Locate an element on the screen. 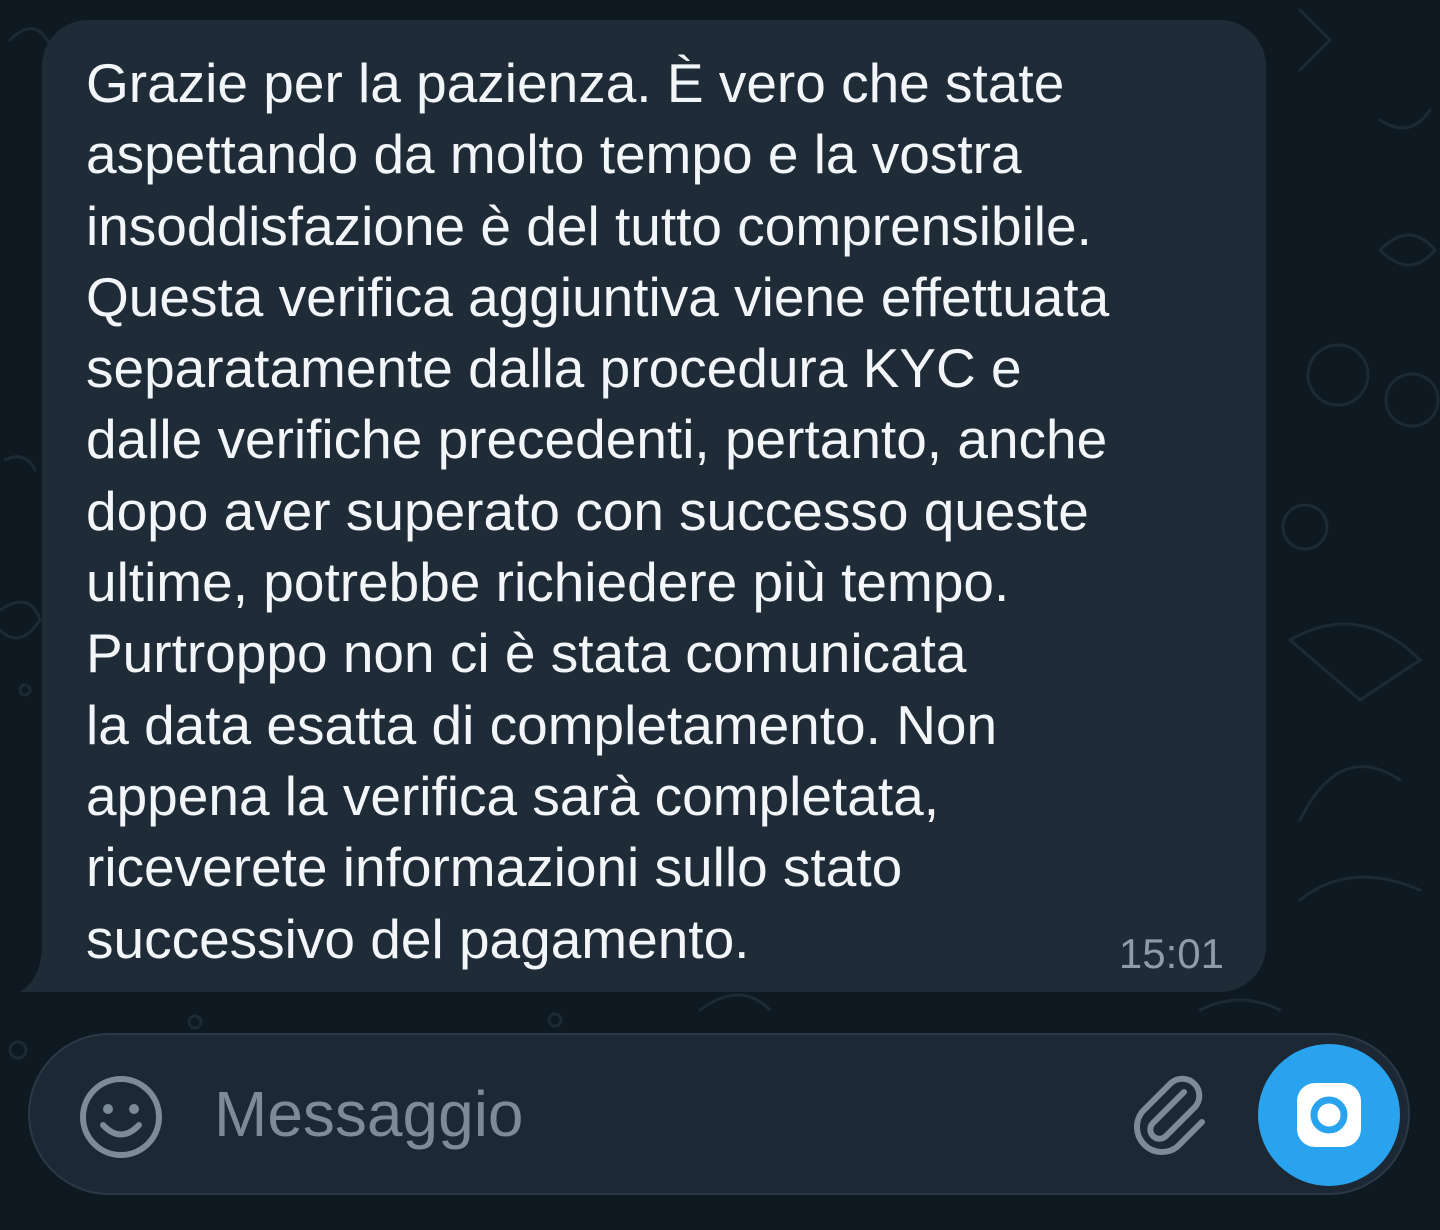 This screenshot has height=1230, width=1440. attach-button is located at coordinates (1170, 1112).